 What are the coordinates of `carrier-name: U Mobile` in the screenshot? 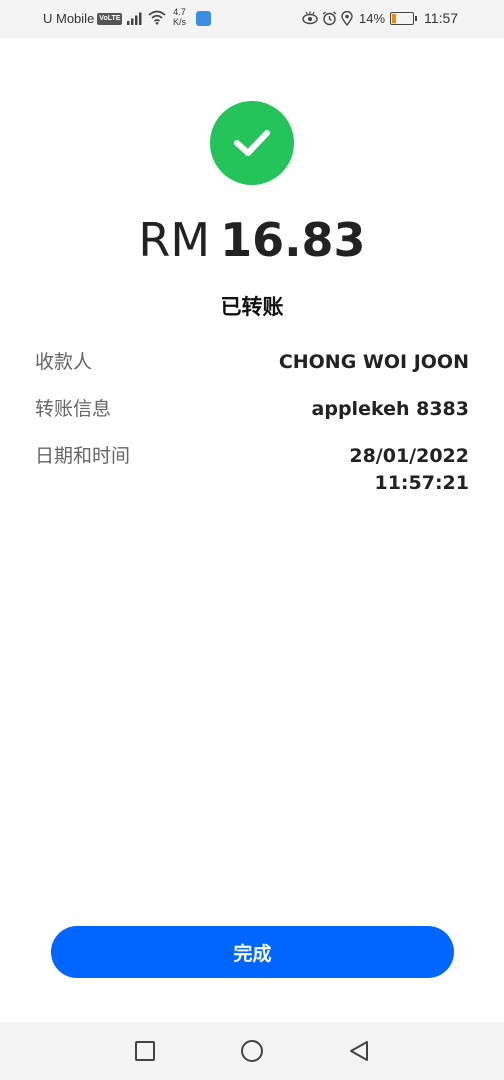 It's located at (69, 18).